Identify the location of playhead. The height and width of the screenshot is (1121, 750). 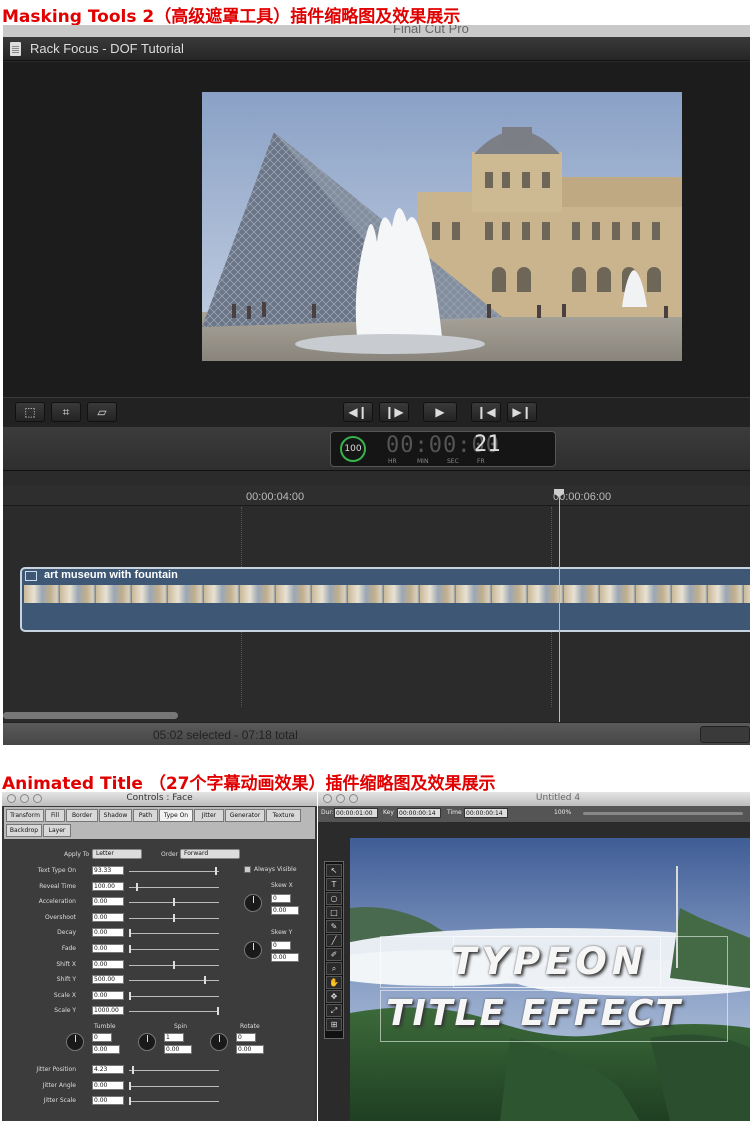
(559, 616).